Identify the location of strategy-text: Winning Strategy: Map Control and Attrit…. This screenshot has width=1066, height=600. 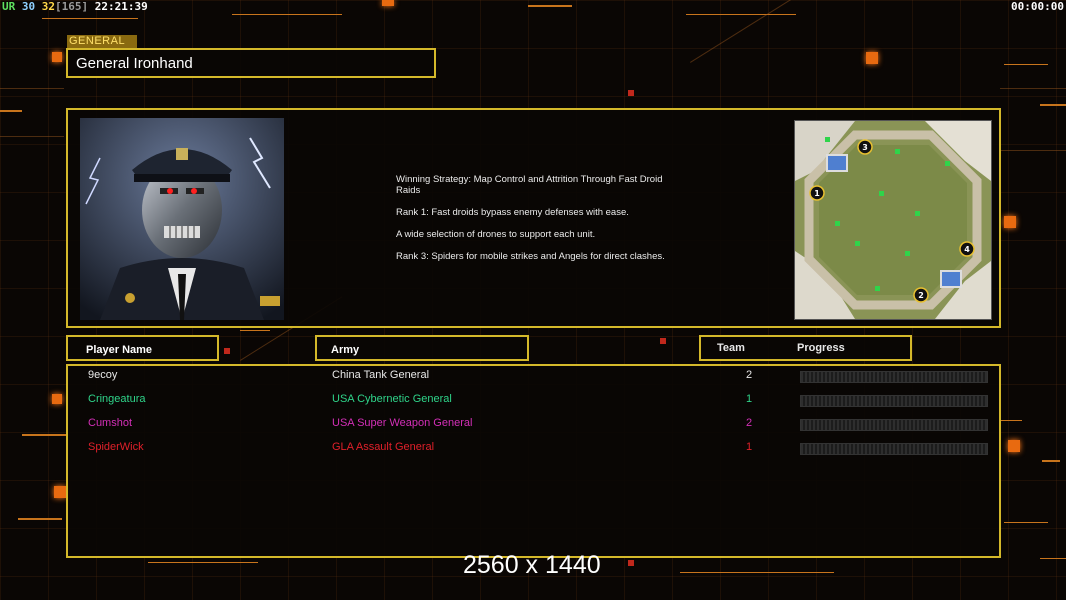
(546, 223).